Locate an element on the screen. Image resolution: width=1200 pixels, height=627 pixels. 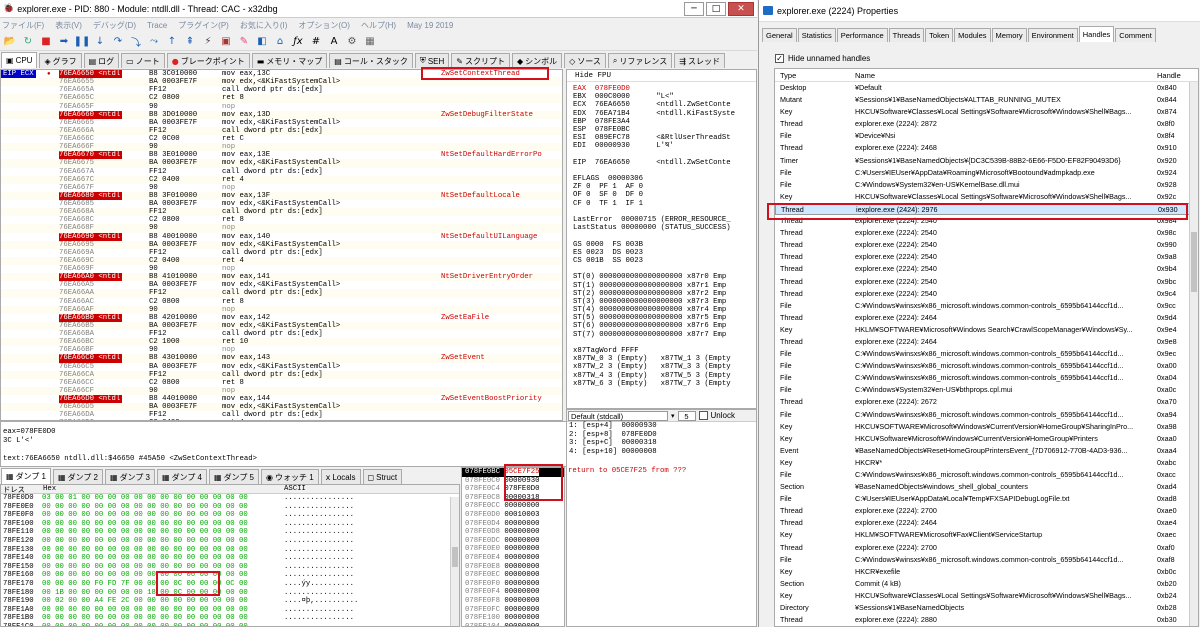
disasm-row: 76EA666A FF12 call dword ptr ds:[edx] is located at coordinates (281, 130).